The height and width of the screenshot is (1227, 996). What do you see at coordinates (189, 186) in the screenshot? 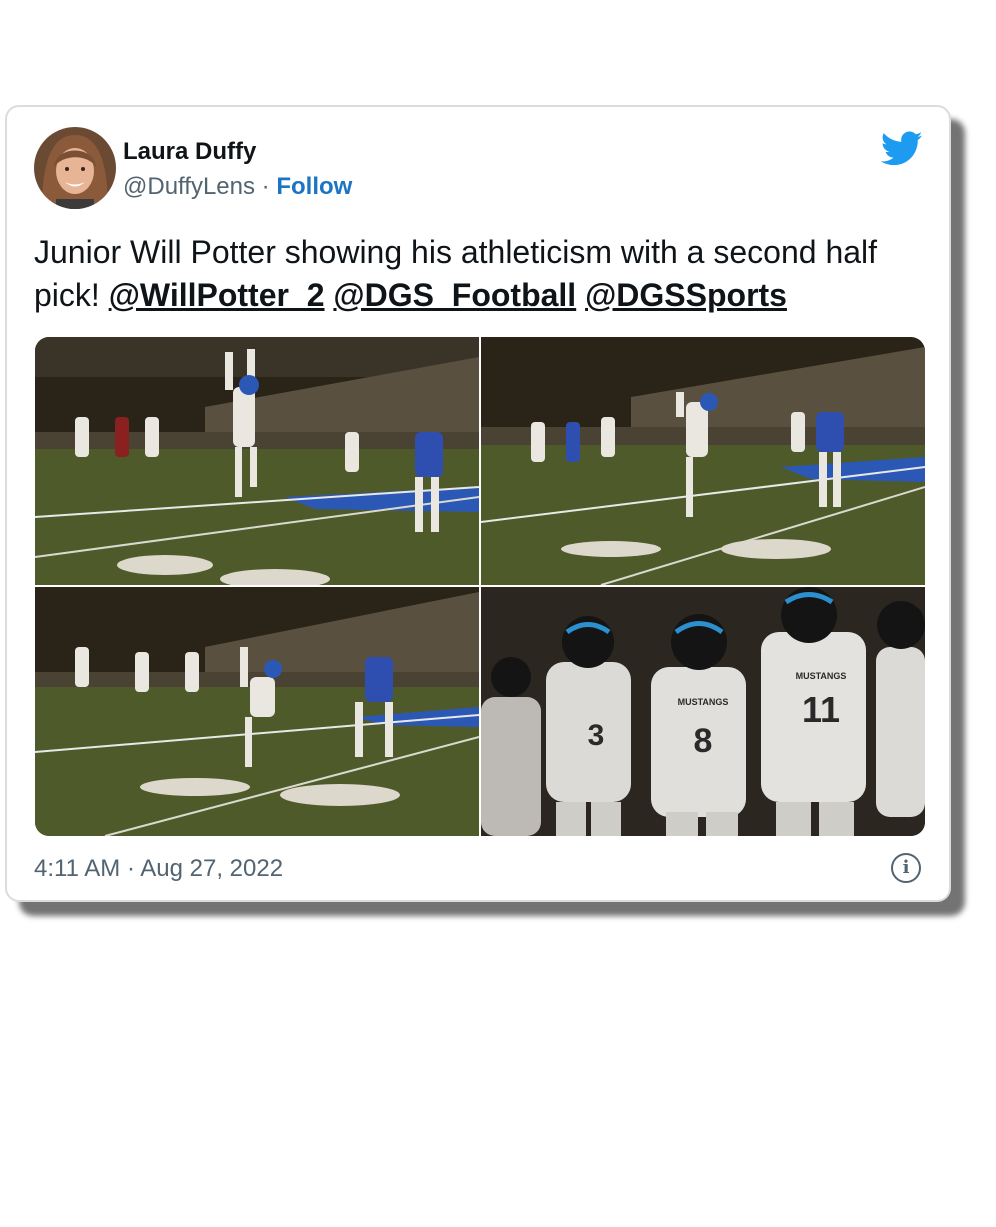
I see `author-handle: @DuffyLens` at bounding box center [189, 186].